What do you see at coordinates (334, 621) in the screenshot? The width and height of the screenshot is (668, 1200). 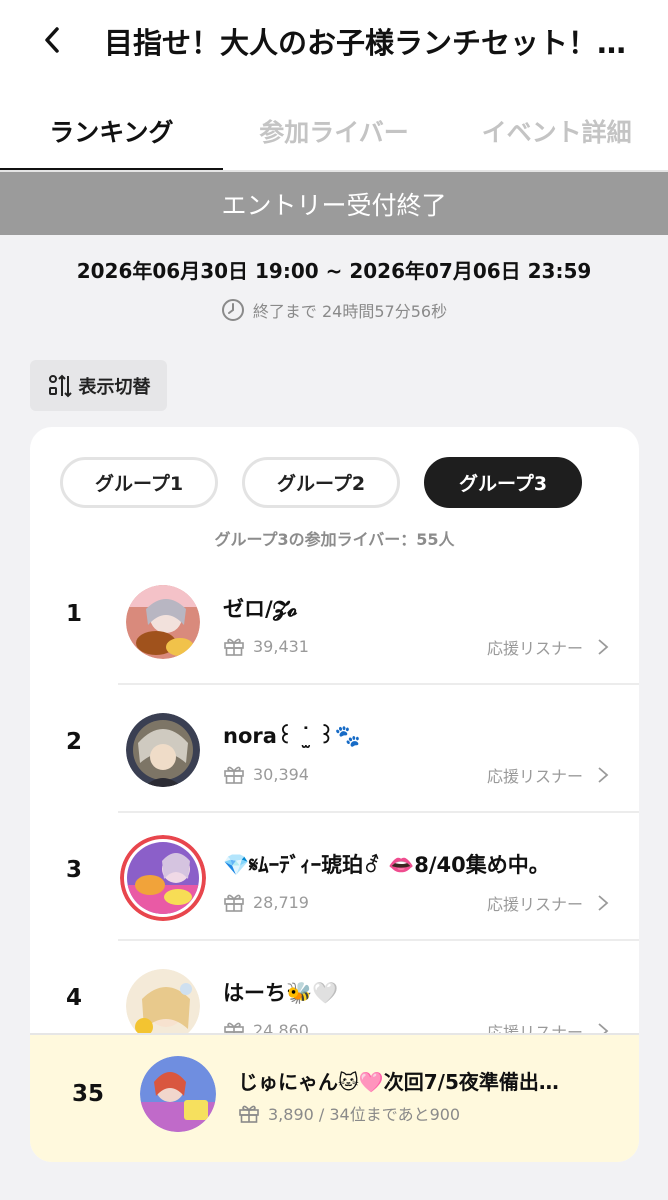 I see `ranking-row: 1 ゼロ/𝓩𝓸 39,431 応援リスナー` at bounding box center [334, 621].